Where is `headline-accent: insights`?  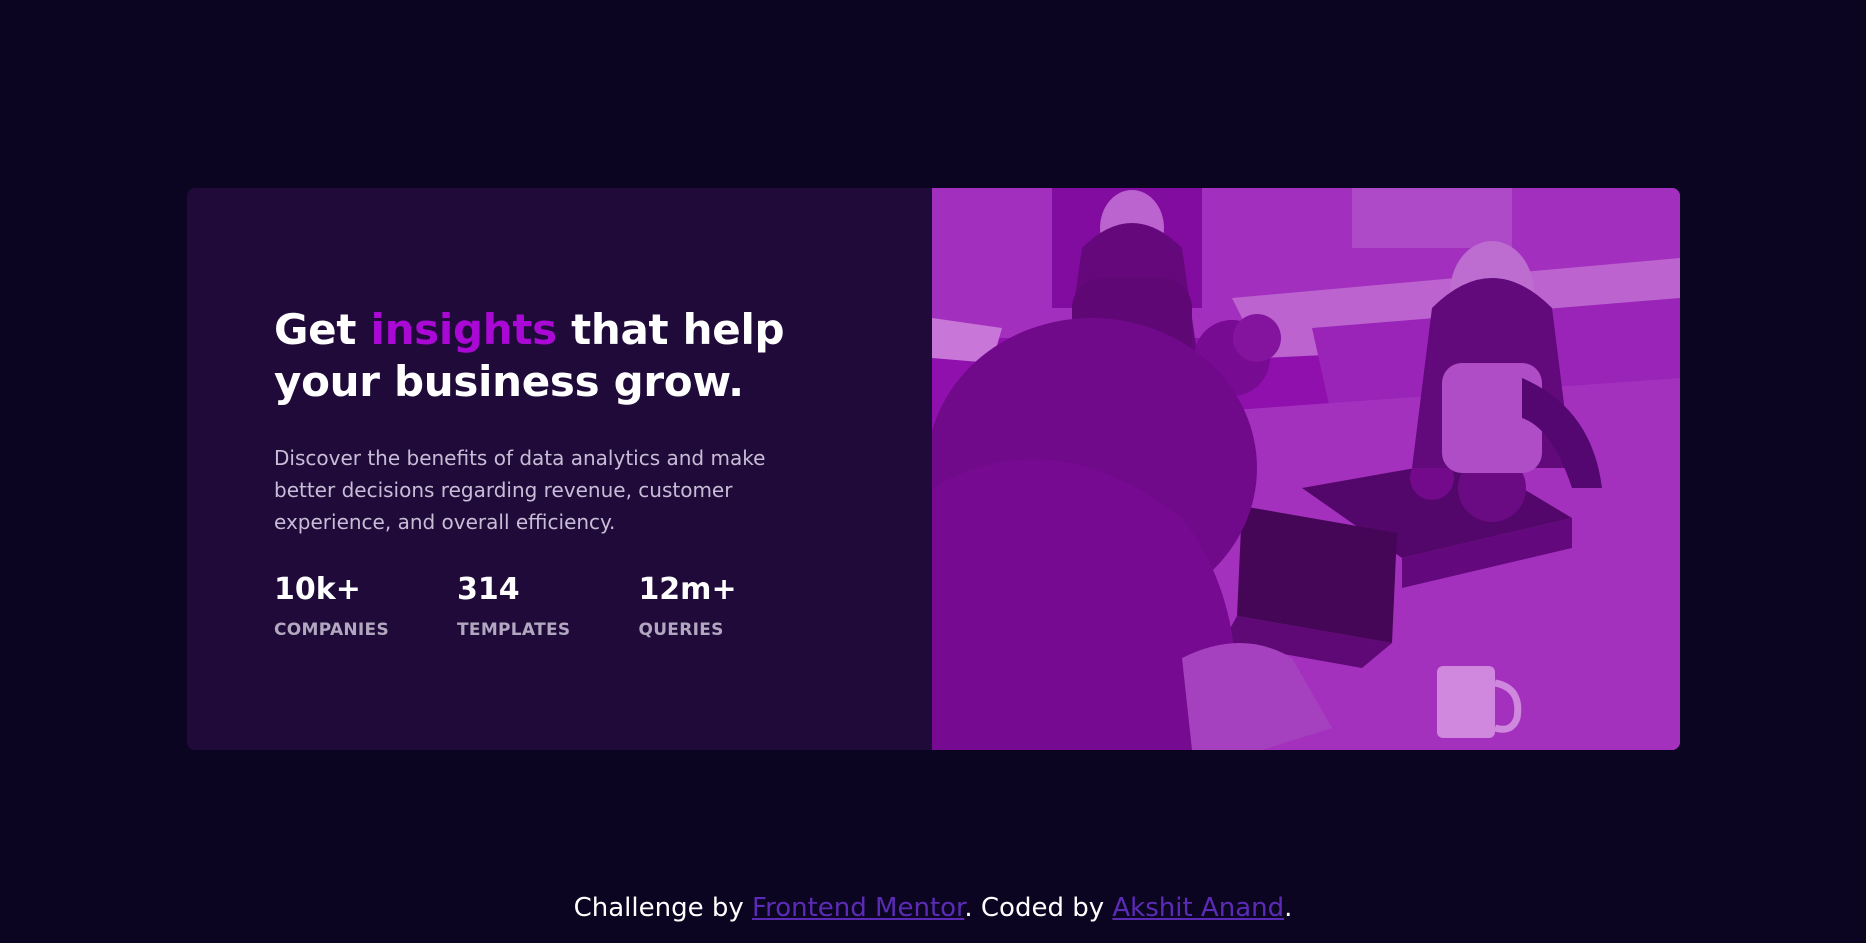
headline-accent: insights is located at coordinates (463, 329).